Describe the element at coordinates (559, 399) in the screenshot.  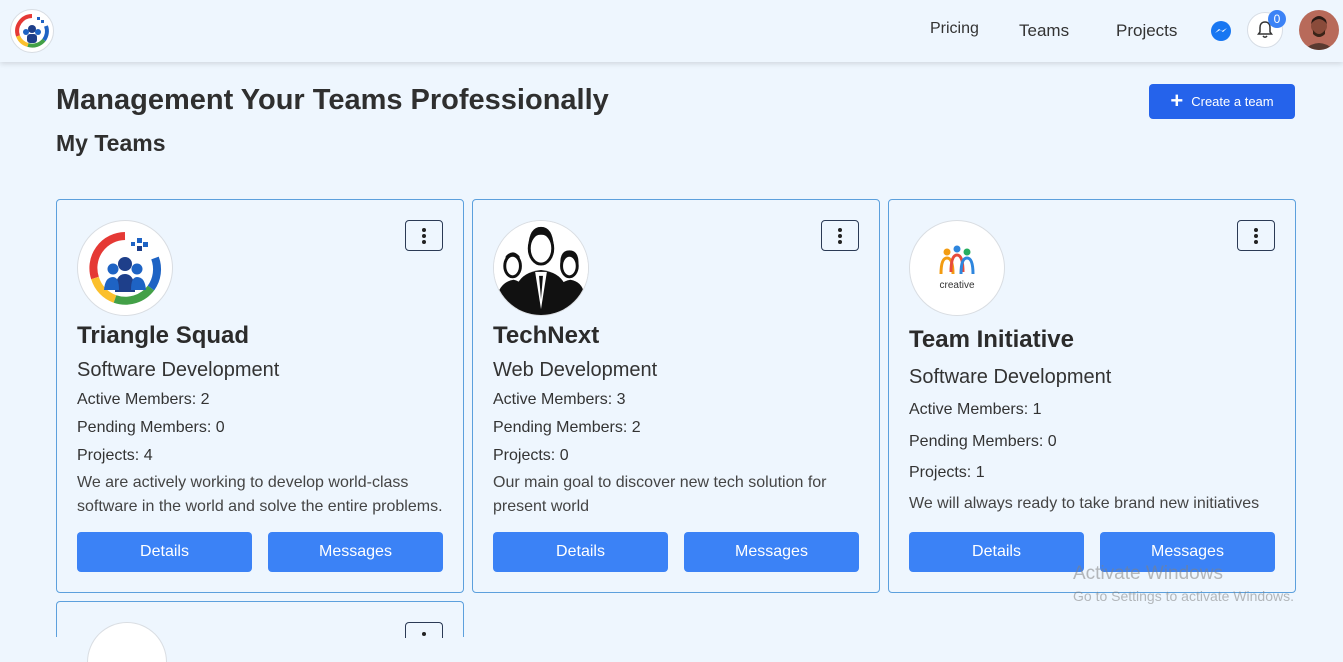
I see `team-active-members: Active Members: 3` at that location.